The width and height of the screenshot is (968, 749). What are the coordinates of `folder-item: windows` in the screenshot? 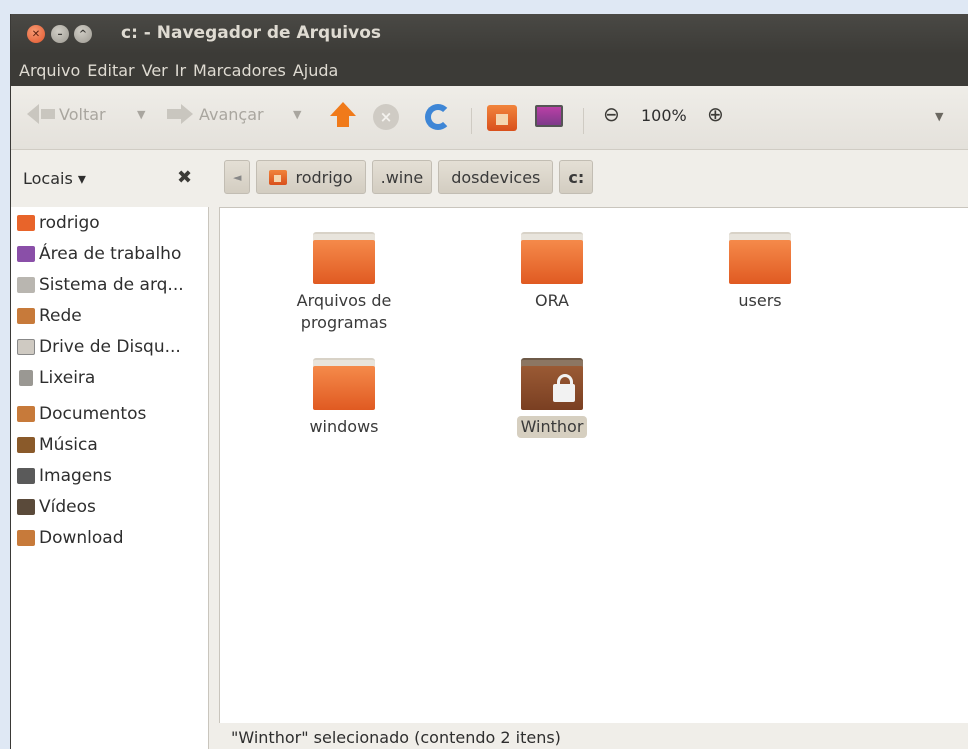 It's located at (344, 398).